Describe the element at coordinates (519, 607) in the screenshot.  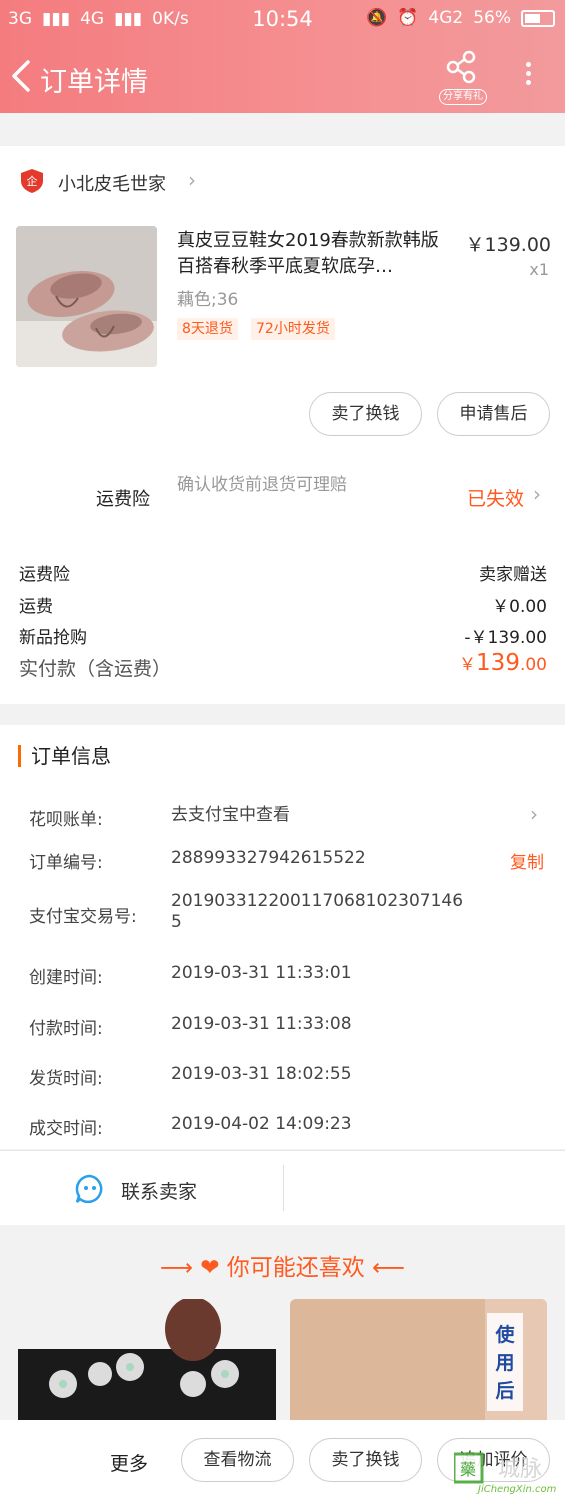
I see `fee-value: ￥0.00` at that location.